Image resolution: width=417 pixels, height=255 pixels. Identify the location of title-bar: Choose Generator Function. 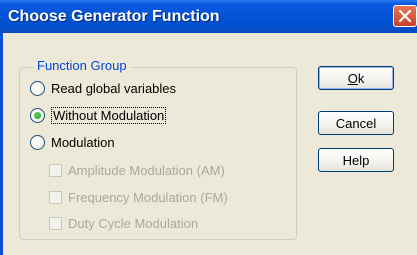
(208, 16).